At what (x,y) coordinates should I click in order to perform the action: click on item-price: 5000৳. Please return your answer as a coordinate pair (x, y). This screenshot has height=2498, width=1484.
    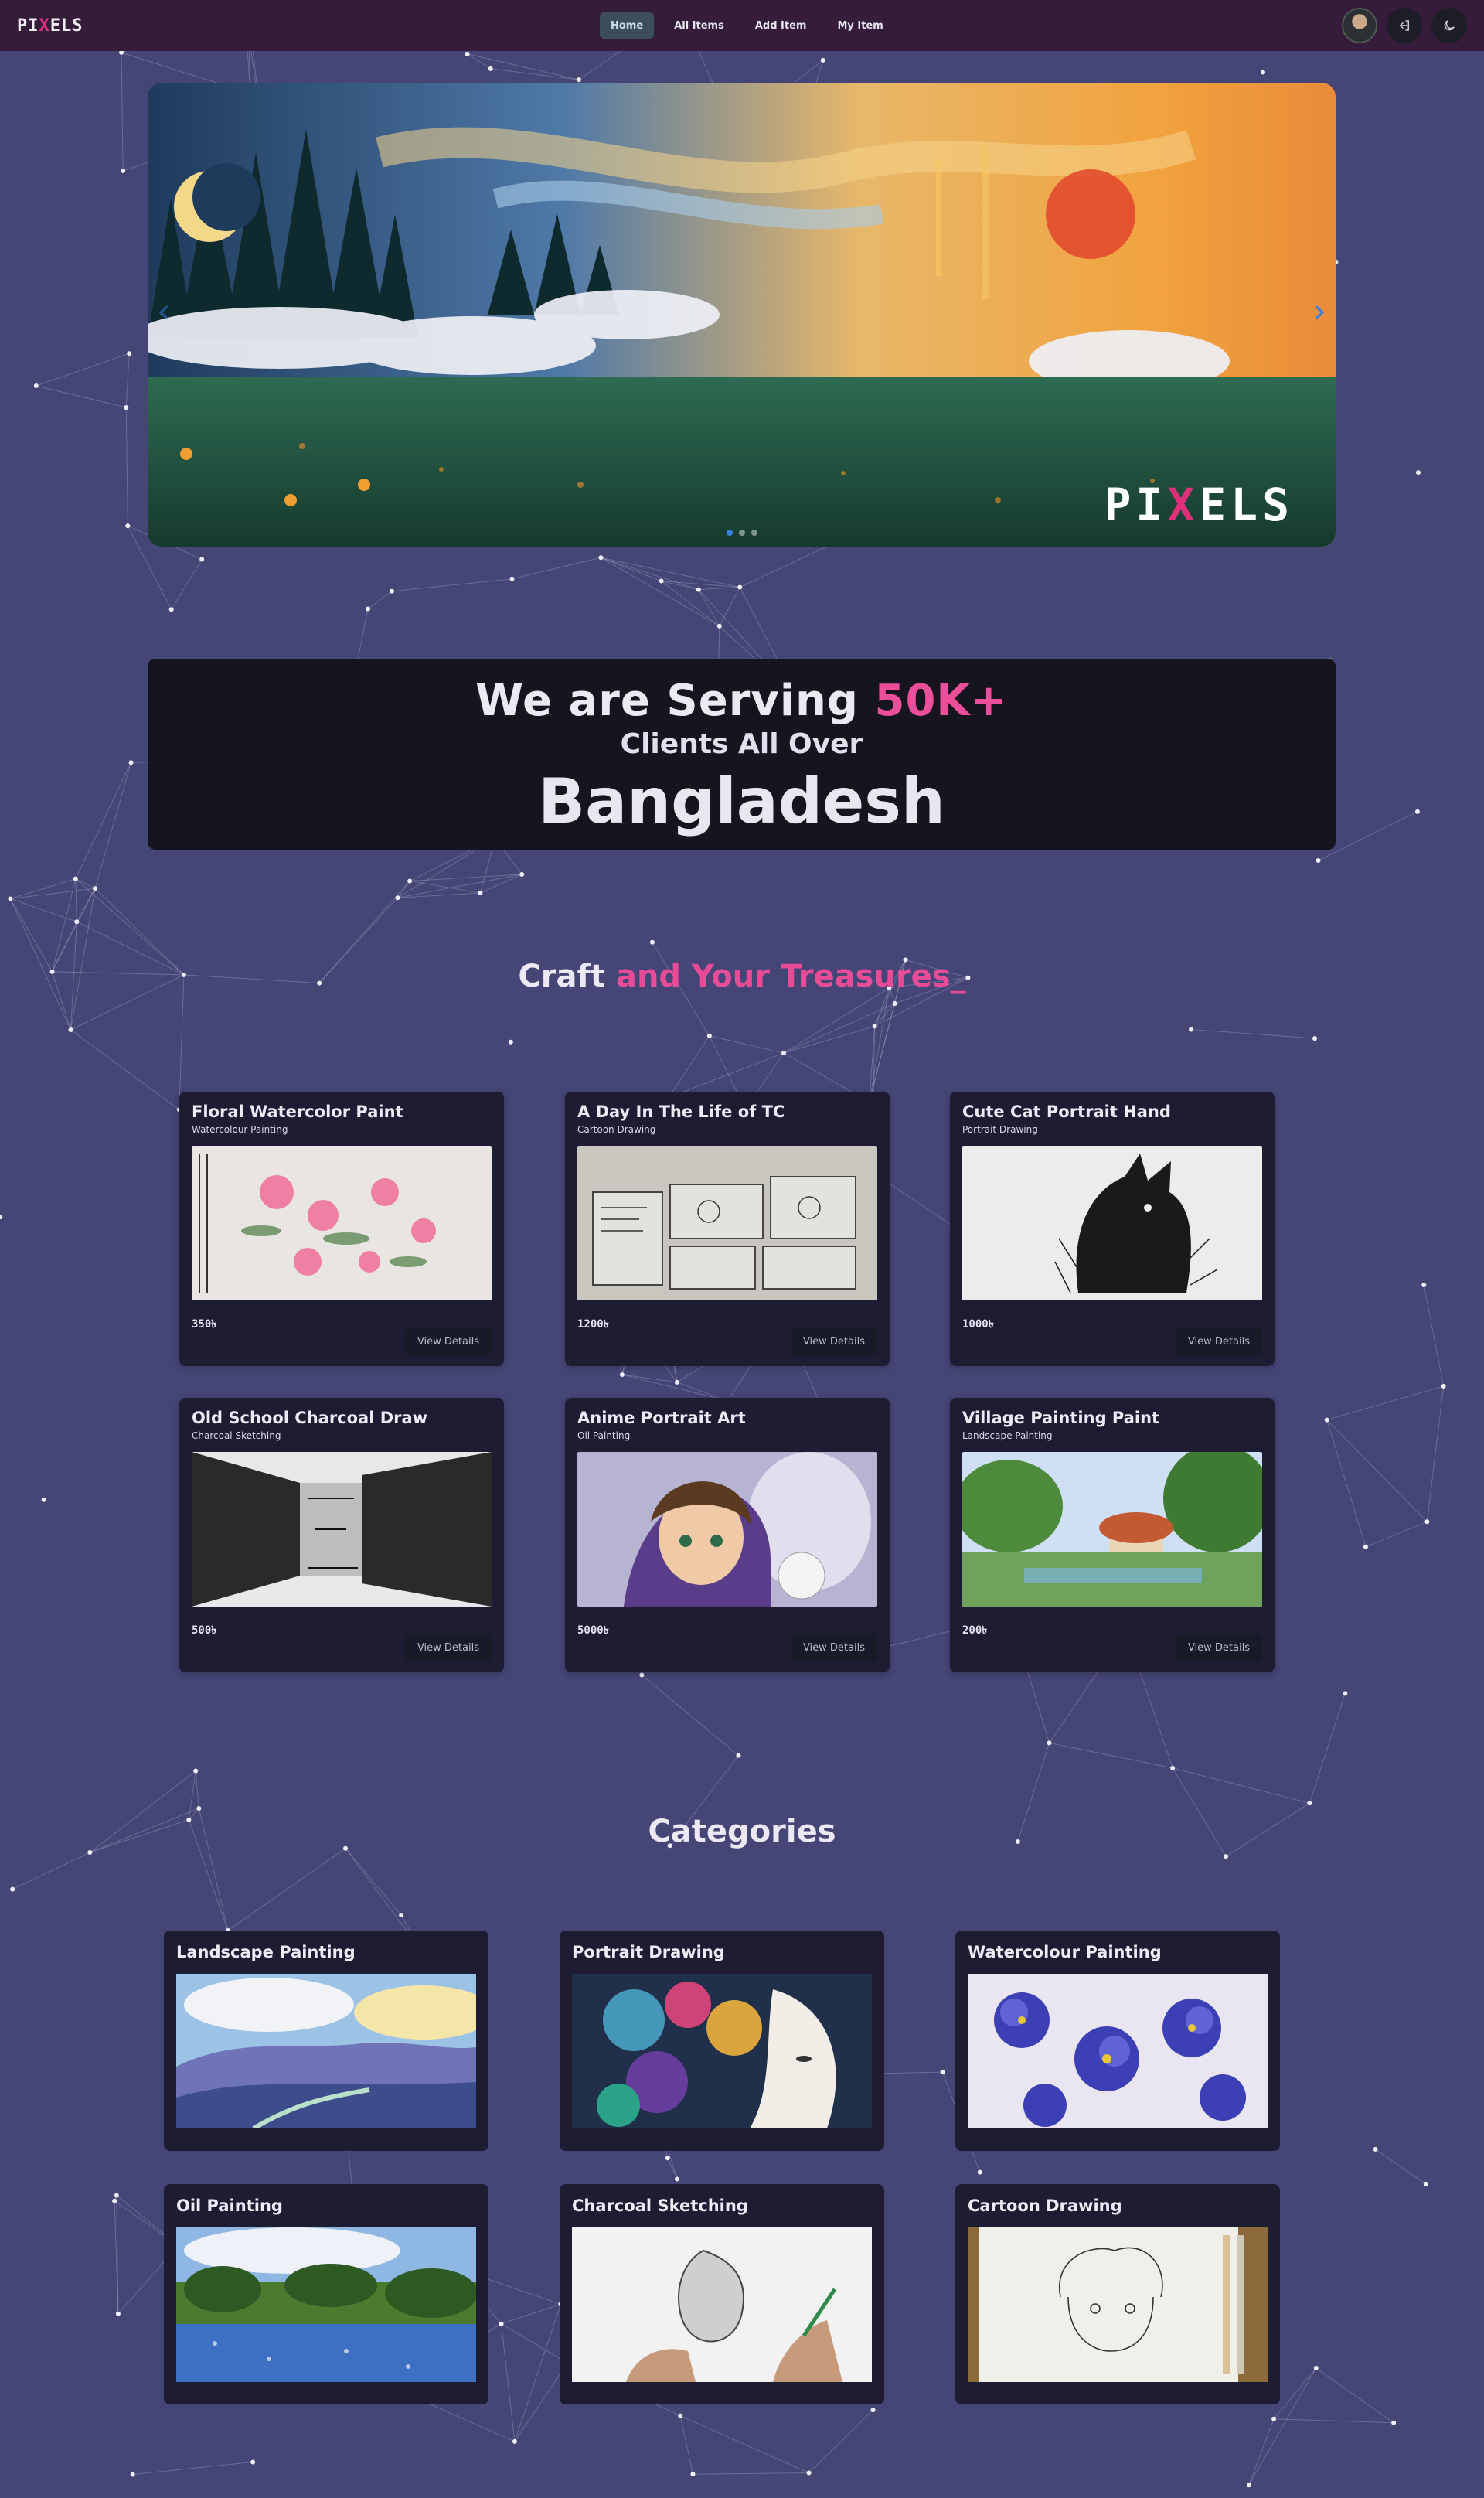
    Looking at the image, I should click on (593, 1630).